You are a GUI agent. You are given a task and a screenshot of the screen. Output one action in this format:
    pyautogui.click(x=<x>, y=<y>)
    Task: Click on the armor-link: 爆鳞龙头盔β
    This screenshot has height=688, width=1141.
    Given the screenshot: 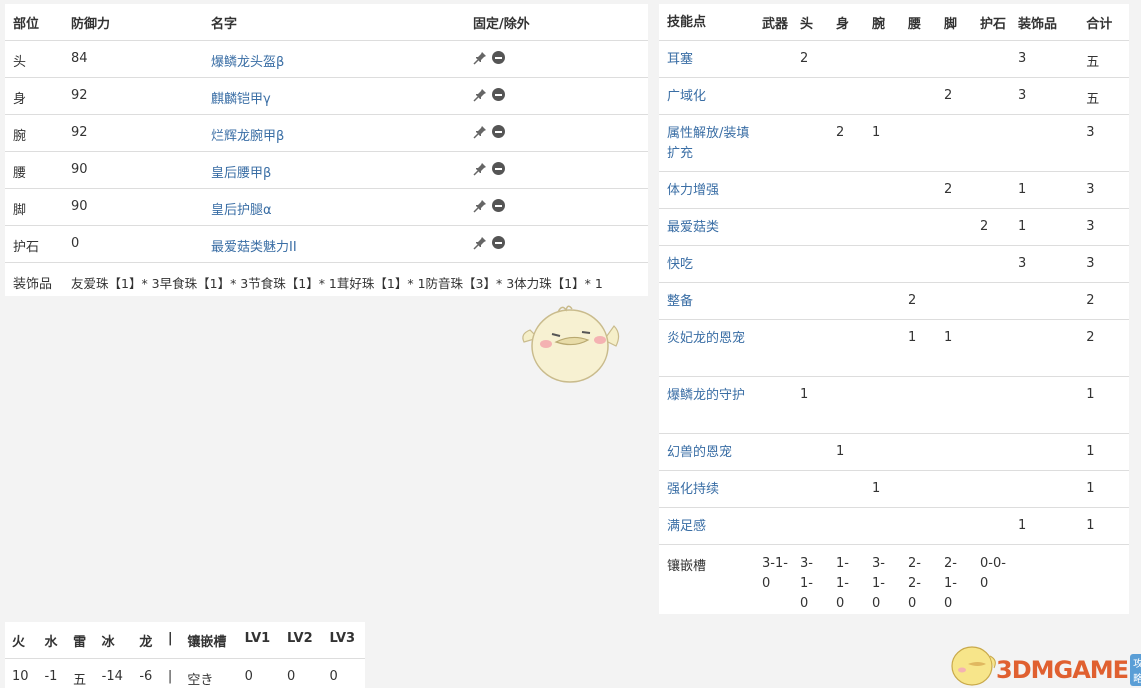 What is the action you would take?
    pyautogui.click(x=247, y=62)
    